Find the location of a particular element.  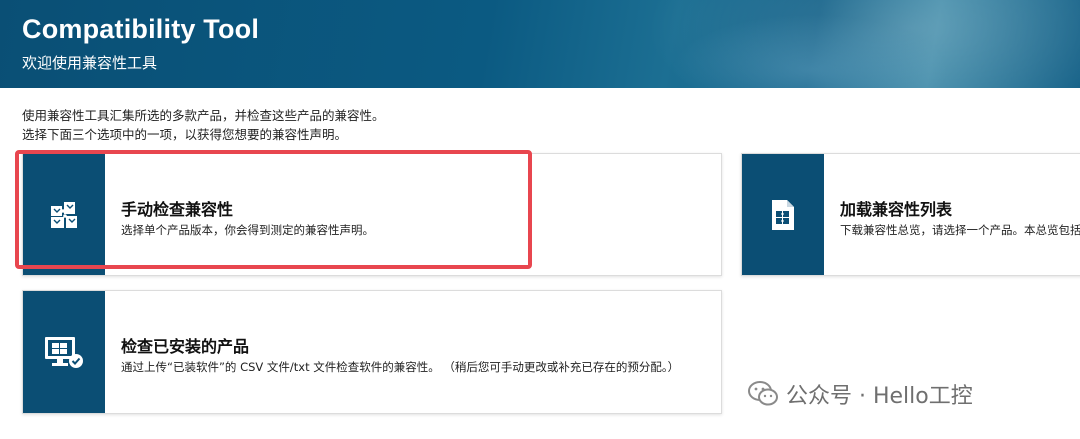

wechat-icon is located at coordinates (763, 393).